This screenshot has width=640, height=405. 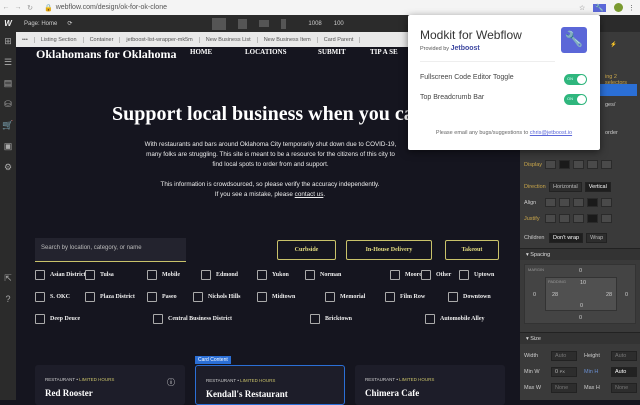 I want to click on min-height-input: Auto, so click(x=624, y=372).